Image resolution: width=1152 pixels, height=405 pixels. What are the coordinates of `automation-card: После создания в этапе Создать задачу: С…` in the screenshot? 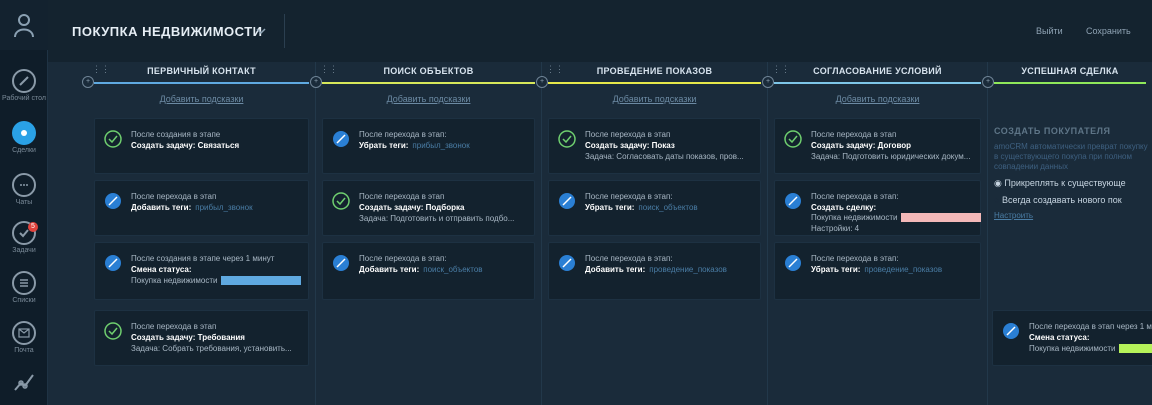 It's located at (201, 146).